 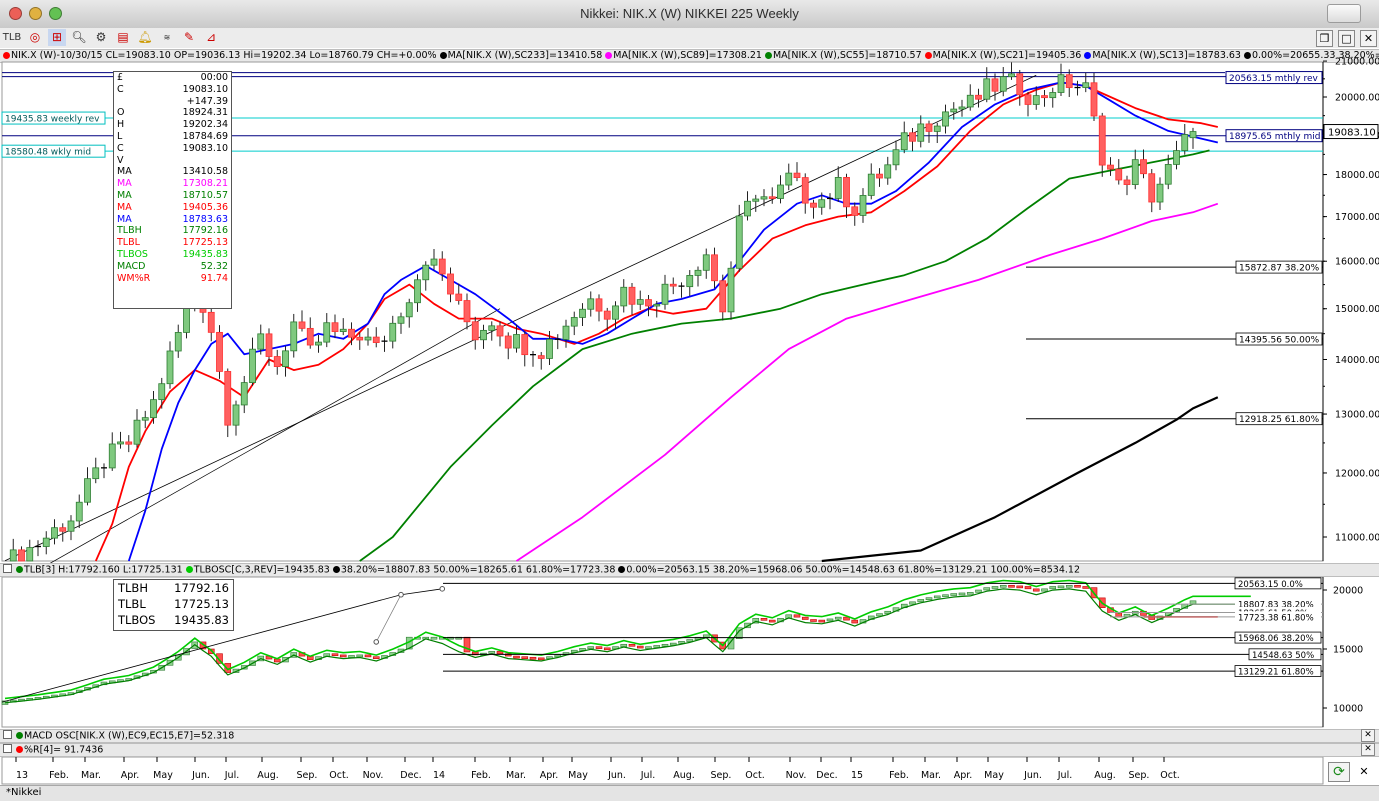 I want to click on time-axis-label: Jun., so click(x=616, y=775).